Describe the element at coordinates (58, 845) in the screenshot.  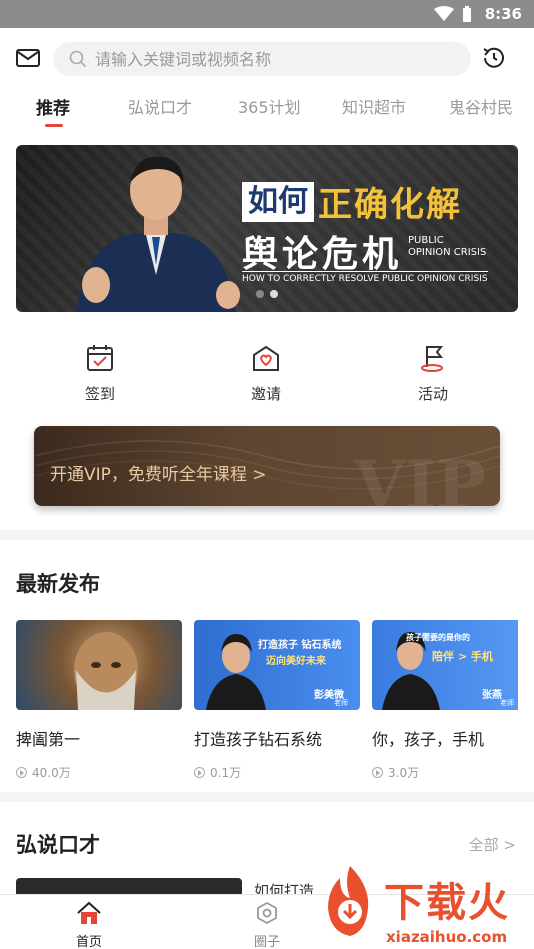
I see `section-title-hongshuo: 弘说口才` at that location.